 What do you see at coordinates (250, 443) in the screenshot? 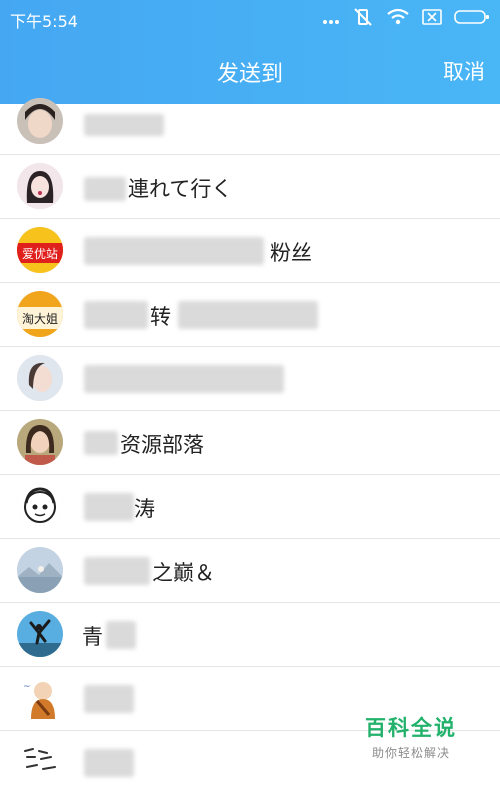
I see `contact-row: 资源部落` at bounding box center [250, 443].